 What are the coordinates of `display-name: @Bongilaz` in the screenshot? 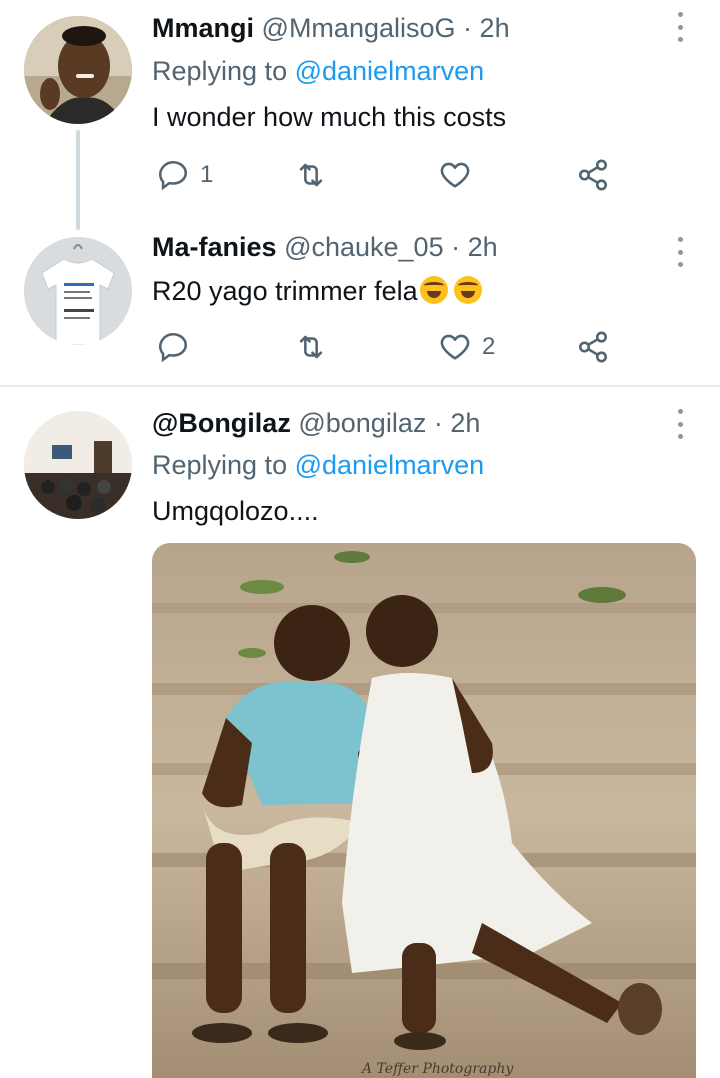 It's located at (221, 423).